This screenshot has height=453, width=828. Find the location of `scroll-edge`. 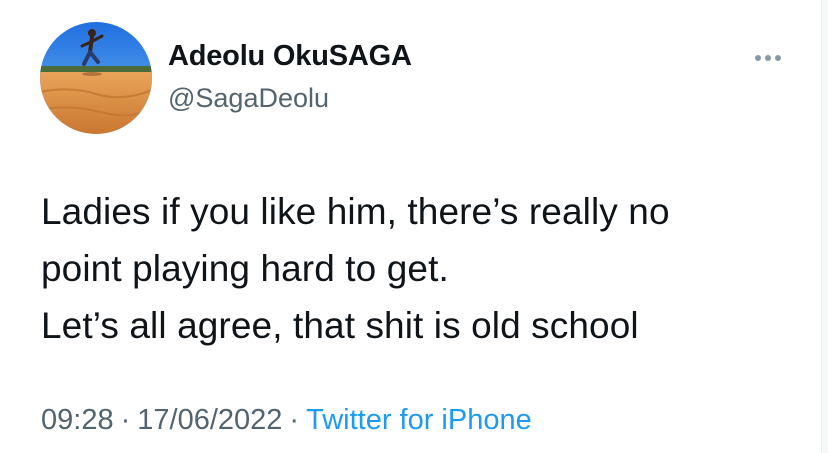

scroll-edge is located at coordinates (824, 226).